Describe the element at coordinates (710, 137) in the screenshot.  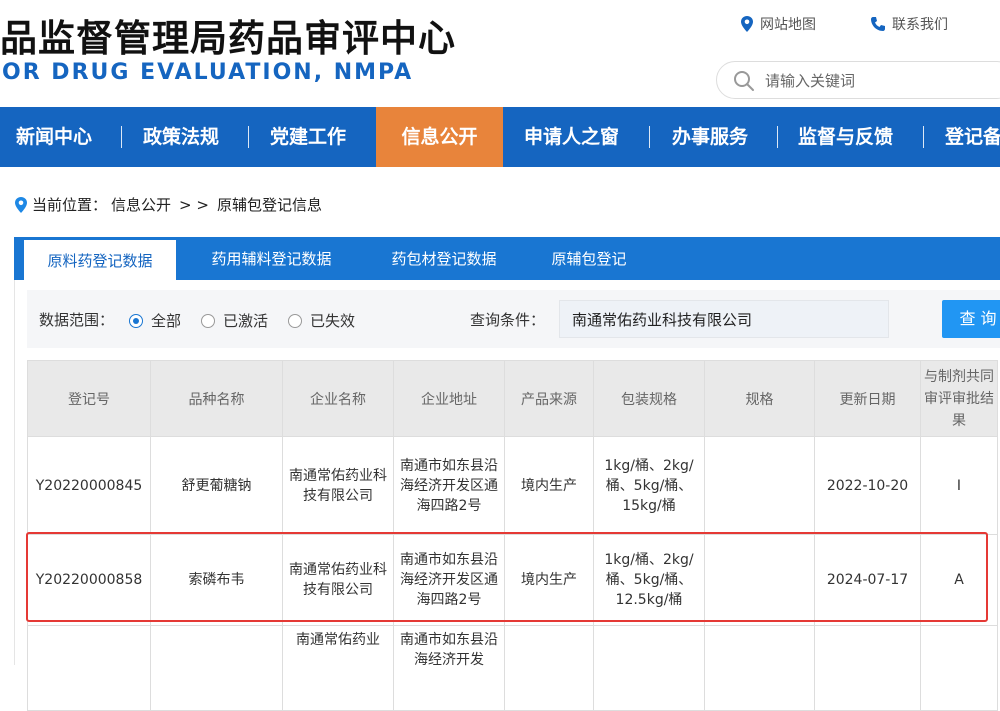
I see `nav-item-services: 办事服务` at that location.